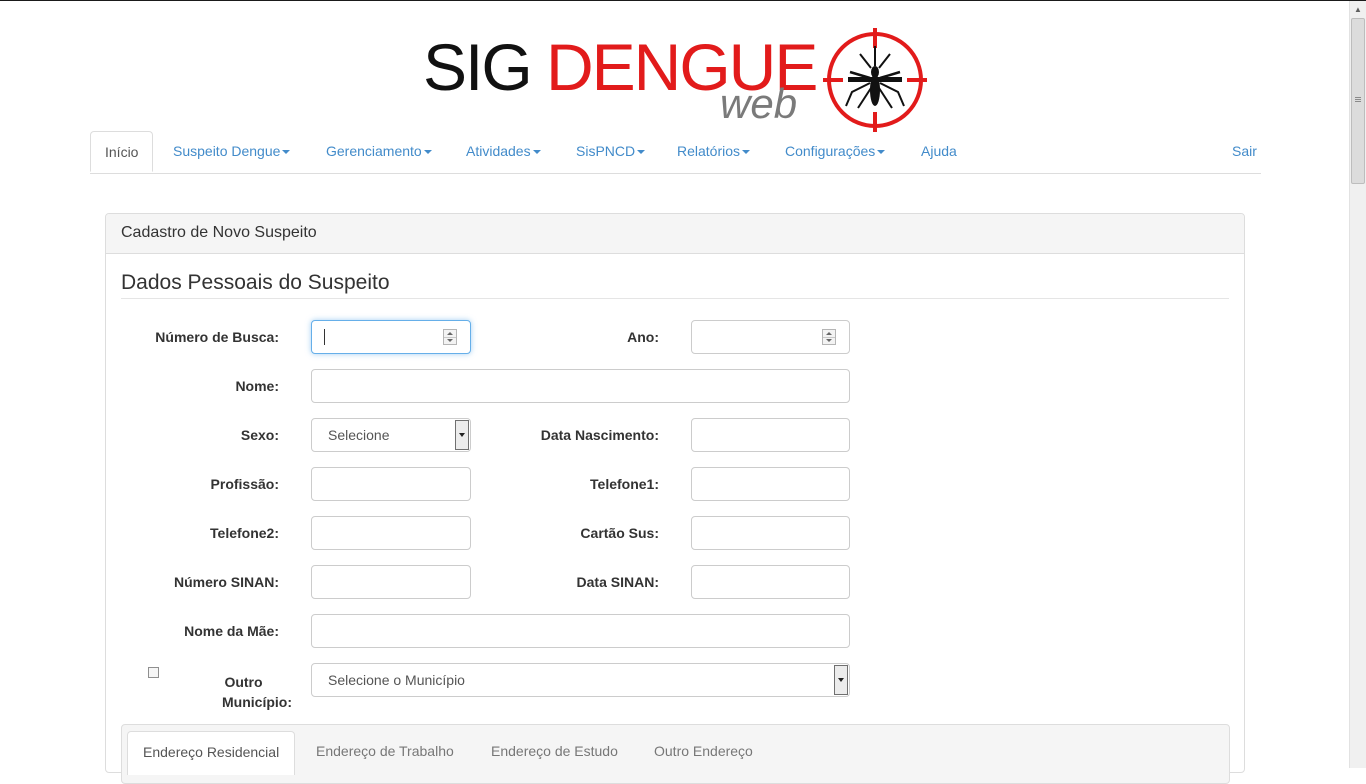 This screenshot has height=784, width=1366. I want to click on ano-input, so click(770, 337).